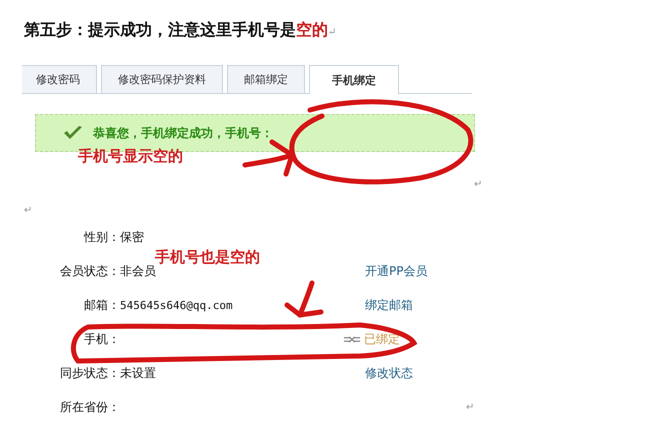 Image resolution: width=652 pixels, height=424 pixels. Describe the element at coordinates (102, 237) in the screenshot. I see `field-label: 性别：` at that location.